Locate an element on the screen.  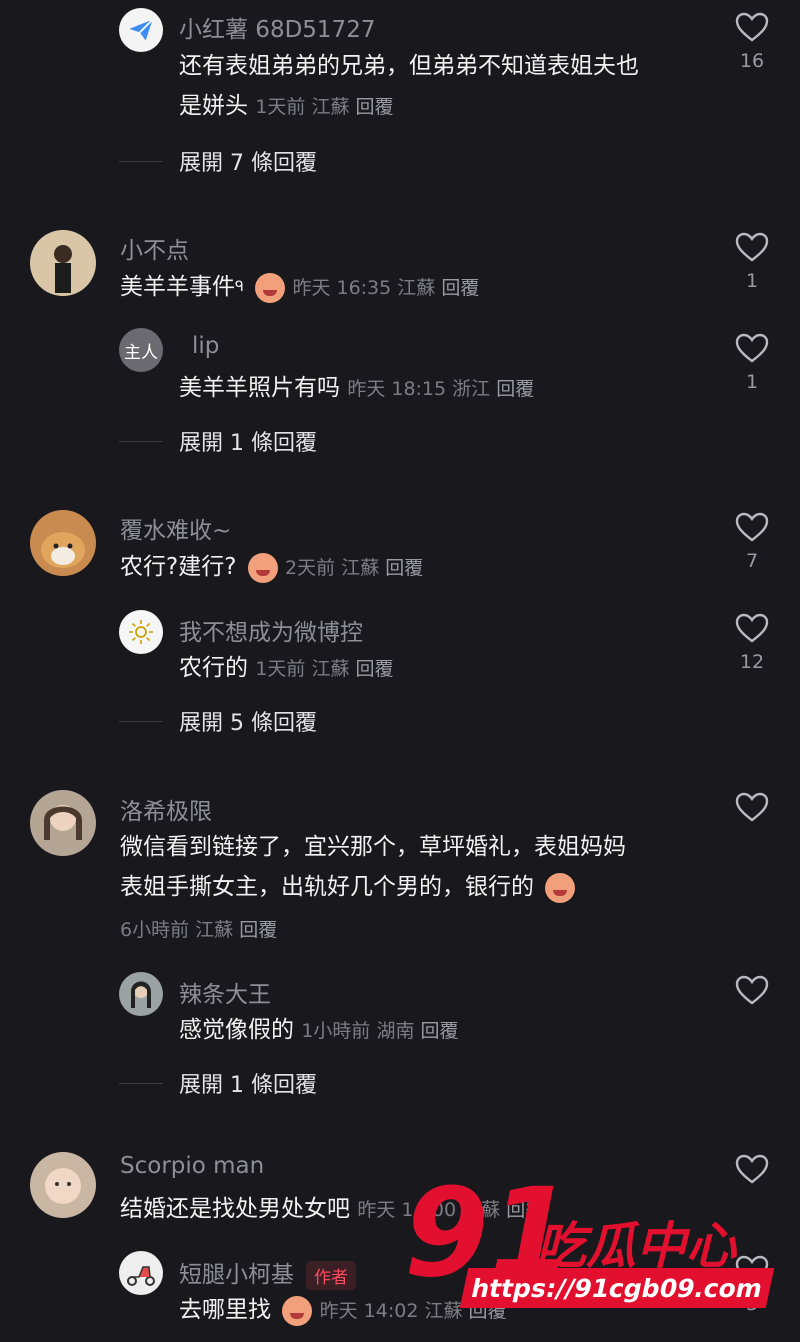
watermark-text: 吃瓜中心 is located at coordinates (636, 1246).